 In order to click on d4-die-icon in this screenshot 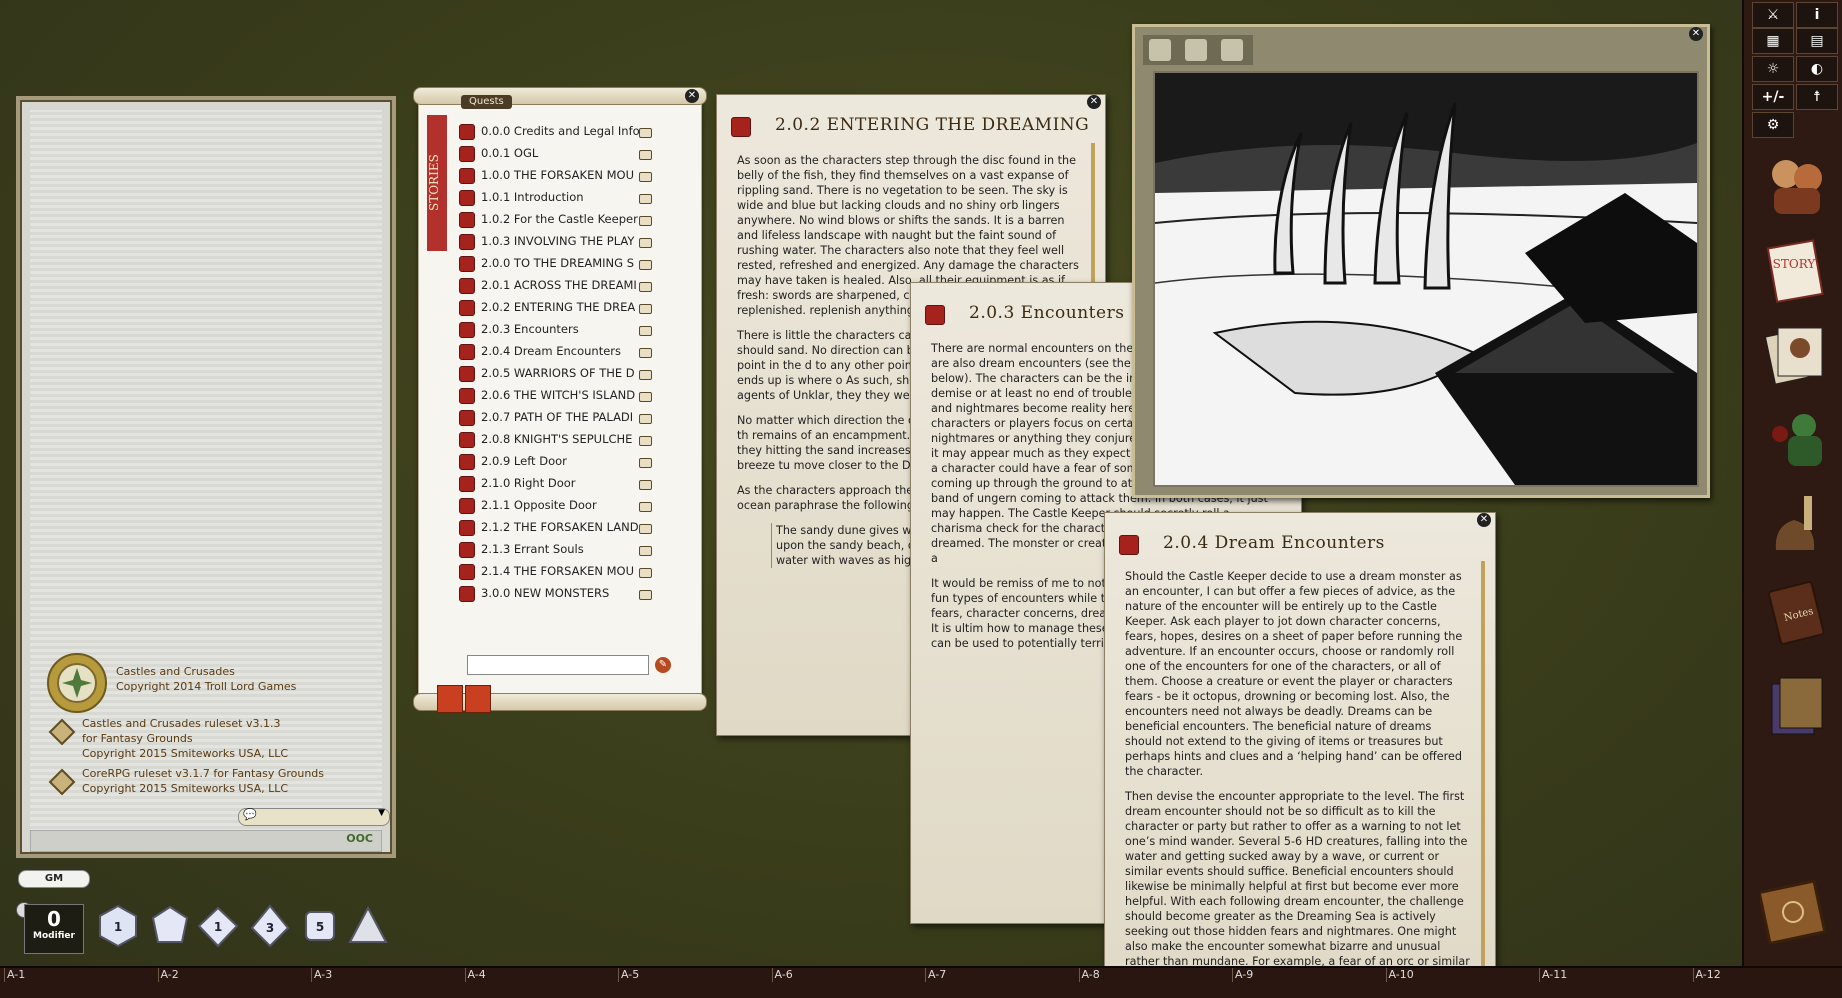, I will do `click(368, 926)`.